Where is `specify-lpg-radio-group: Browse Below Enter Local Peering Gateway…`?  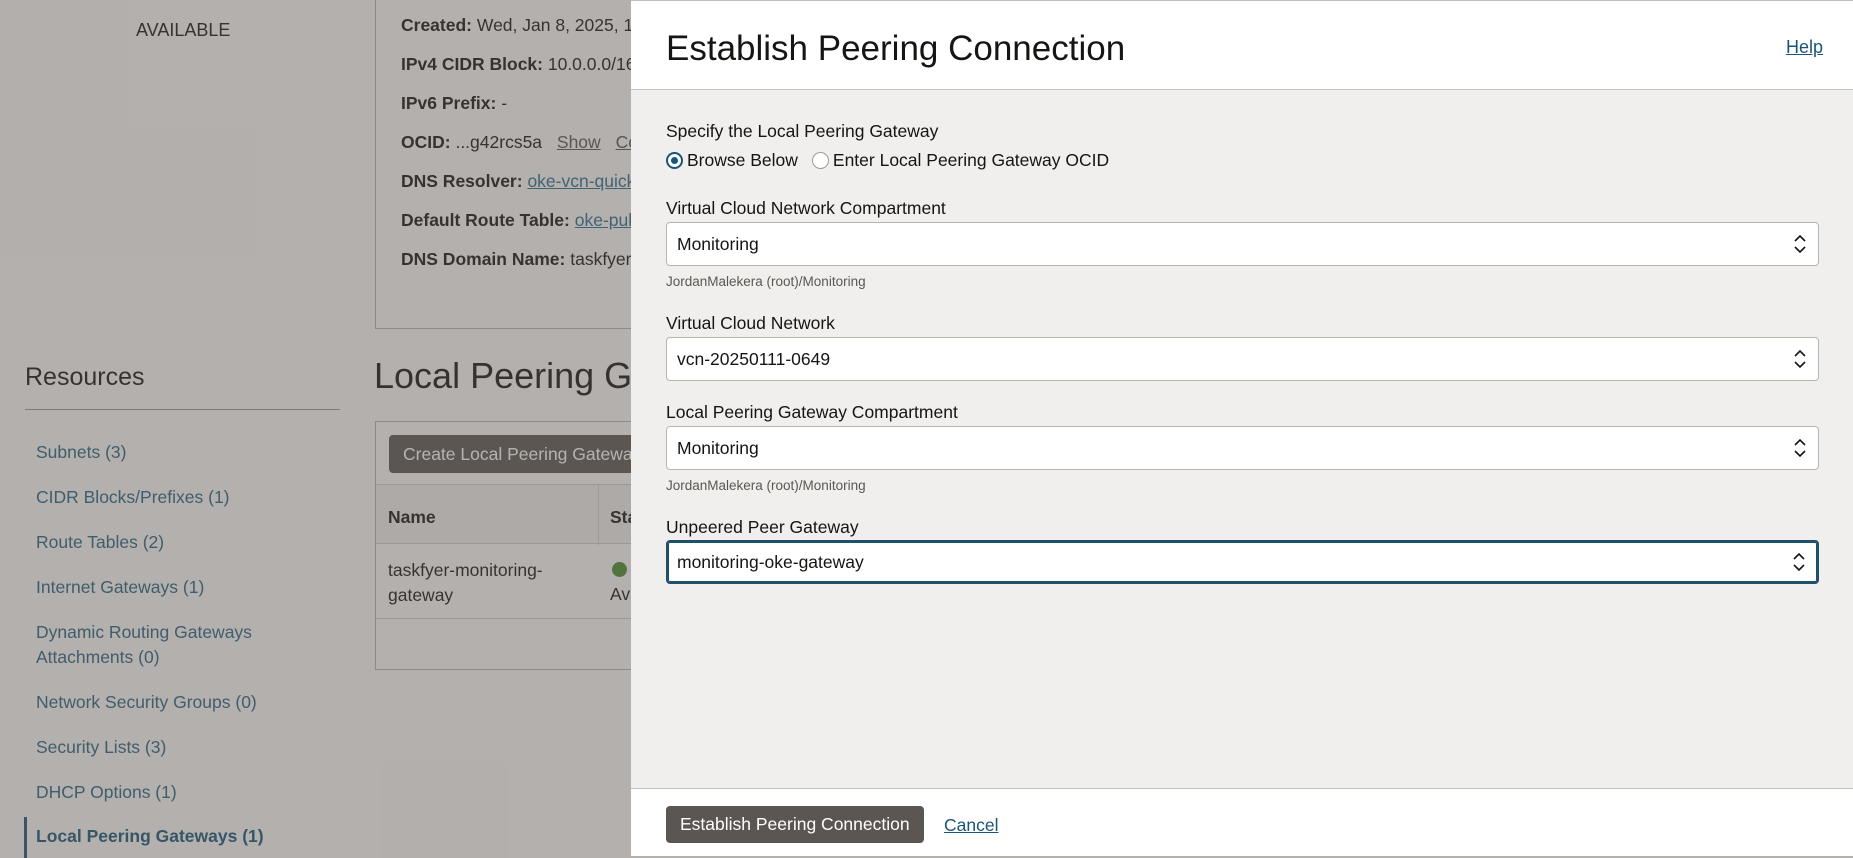 specify-lpg-radio-group: Browse Below Enter Local Peering Gateway… is located at coordinates (894, 160).